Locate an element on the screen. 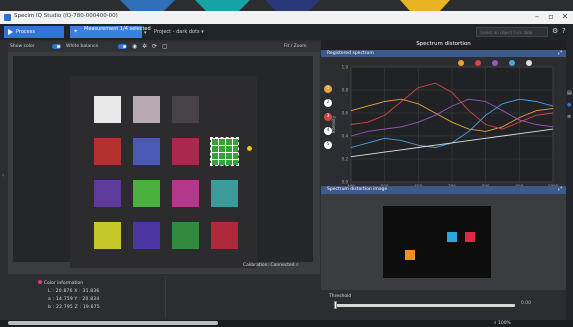 Image resolution: width=573 pixels, height=327 pixels. process-button: Process is located at coordinates (34, 32).